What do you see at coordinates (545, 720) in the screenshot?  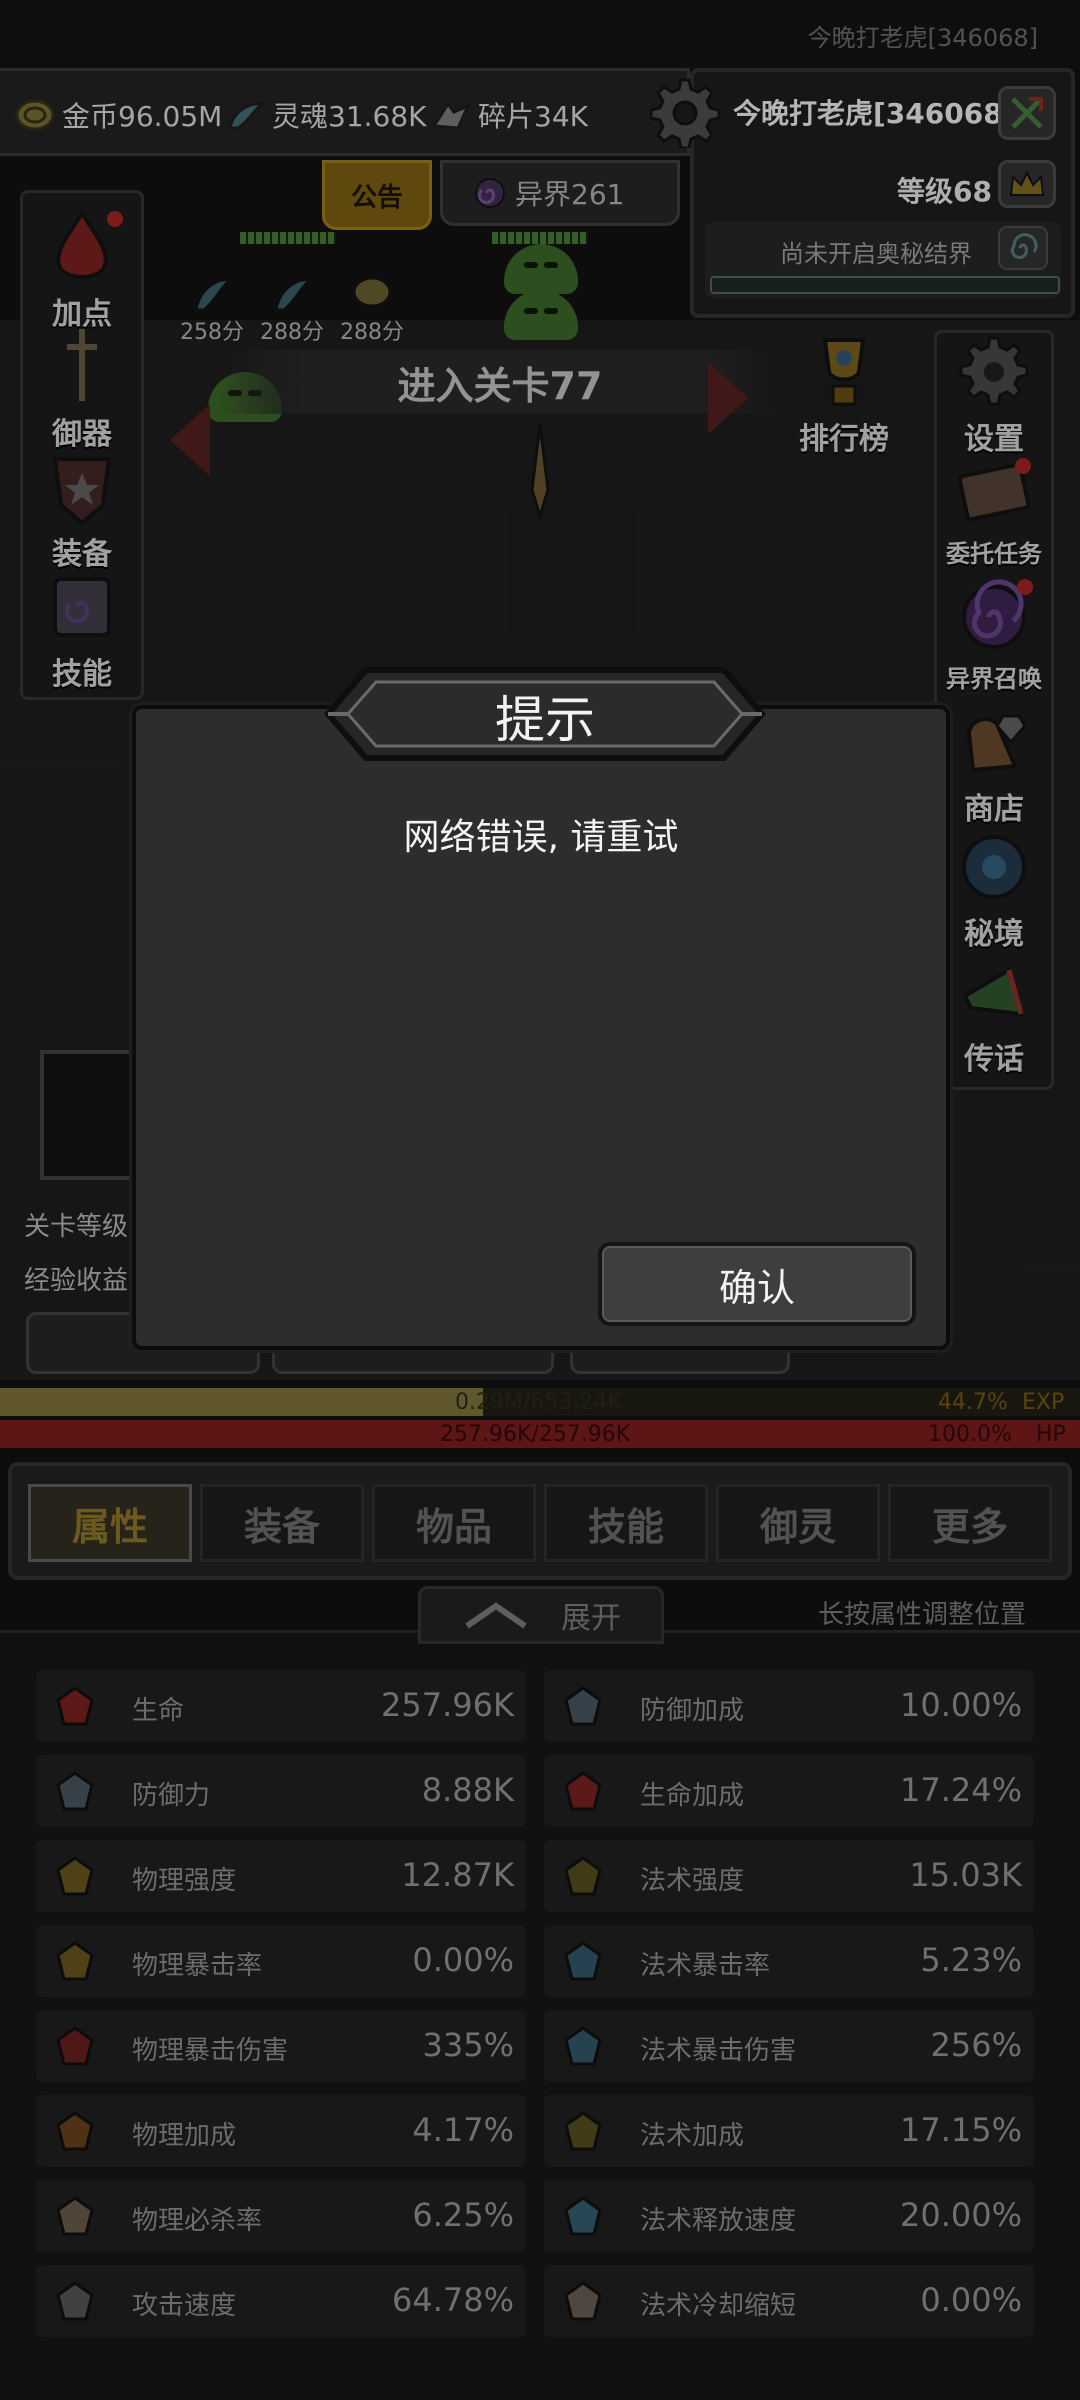 I see `dialog-title: 提示` at bounding box center [545, 720].